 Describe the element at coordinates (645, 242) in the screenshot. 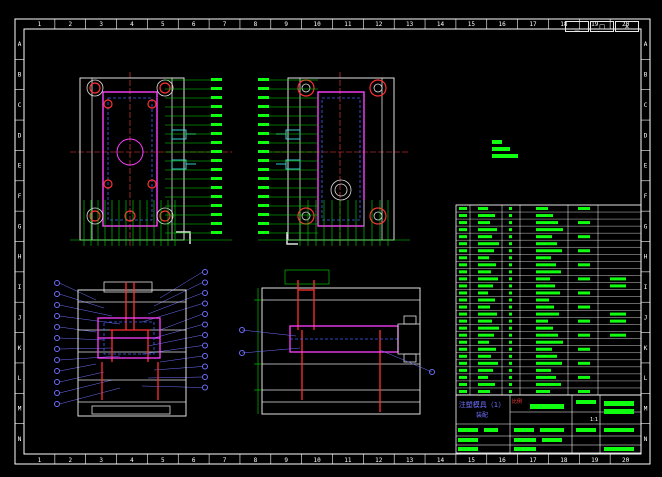

I see `right-ruler: A B C D E F G H I J K L M N` at that location.